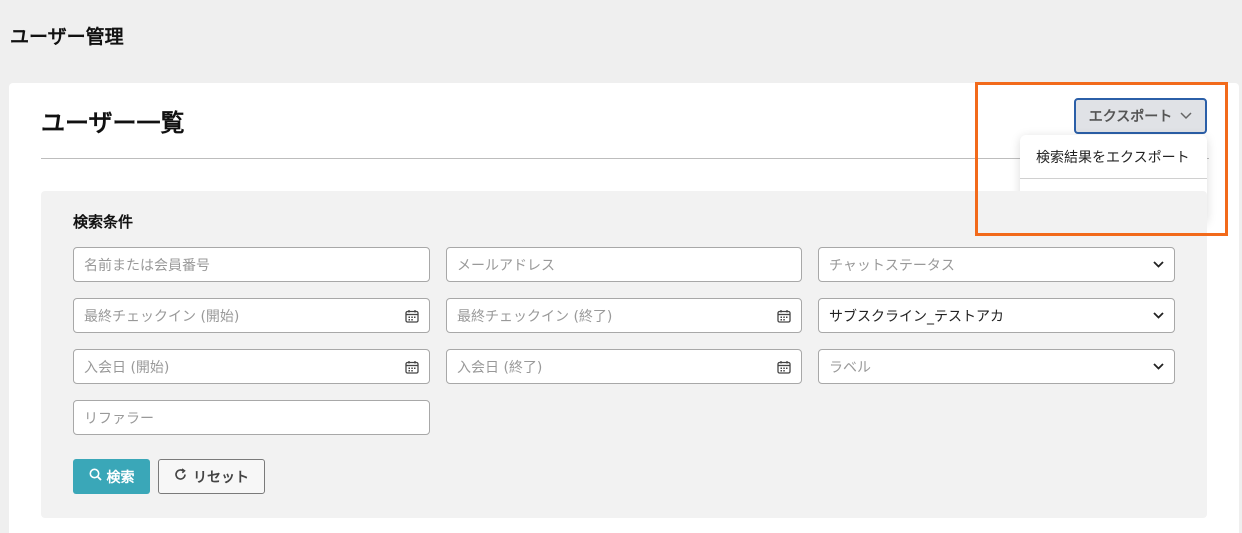 Image resolution: width=1242 pixels, height=533 pixels. Describe the element at coordinates (996, 366) in the screenshot. I see `label-select: ラベル` at that location.